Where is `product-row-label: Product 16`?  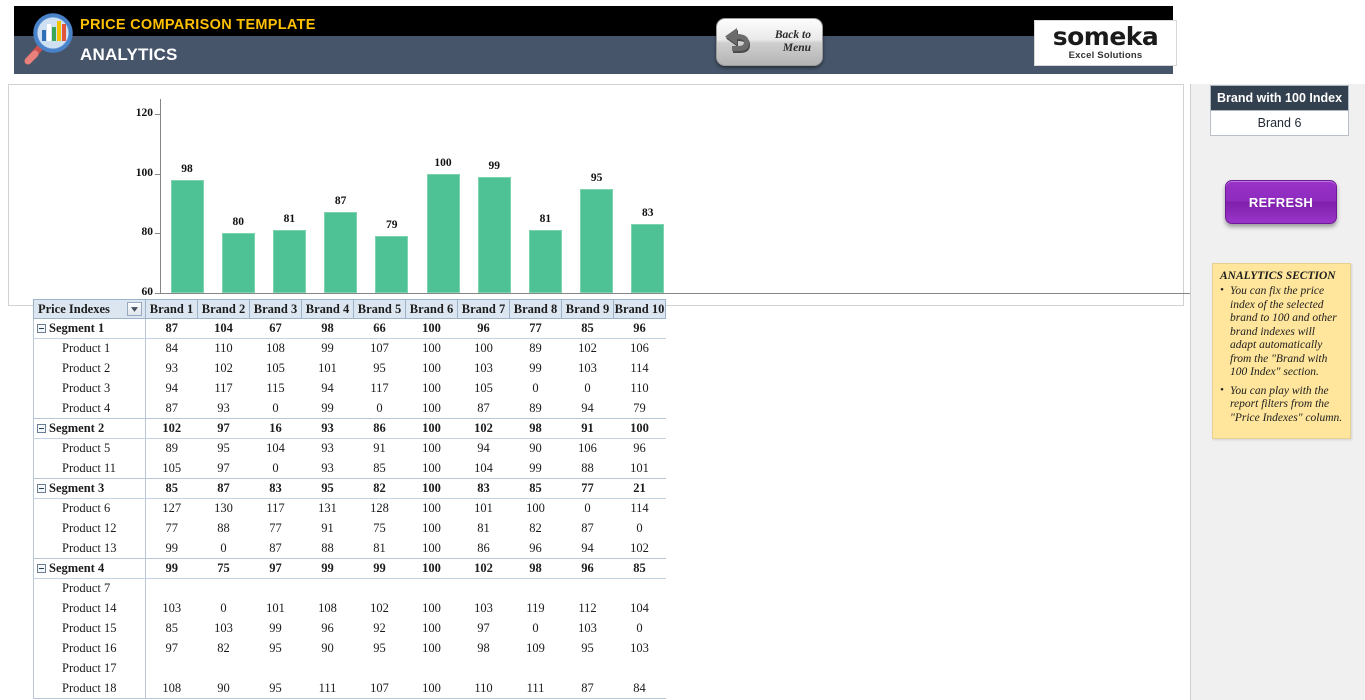
product-row-label: Product 16 is located at coordinates (89, 648).